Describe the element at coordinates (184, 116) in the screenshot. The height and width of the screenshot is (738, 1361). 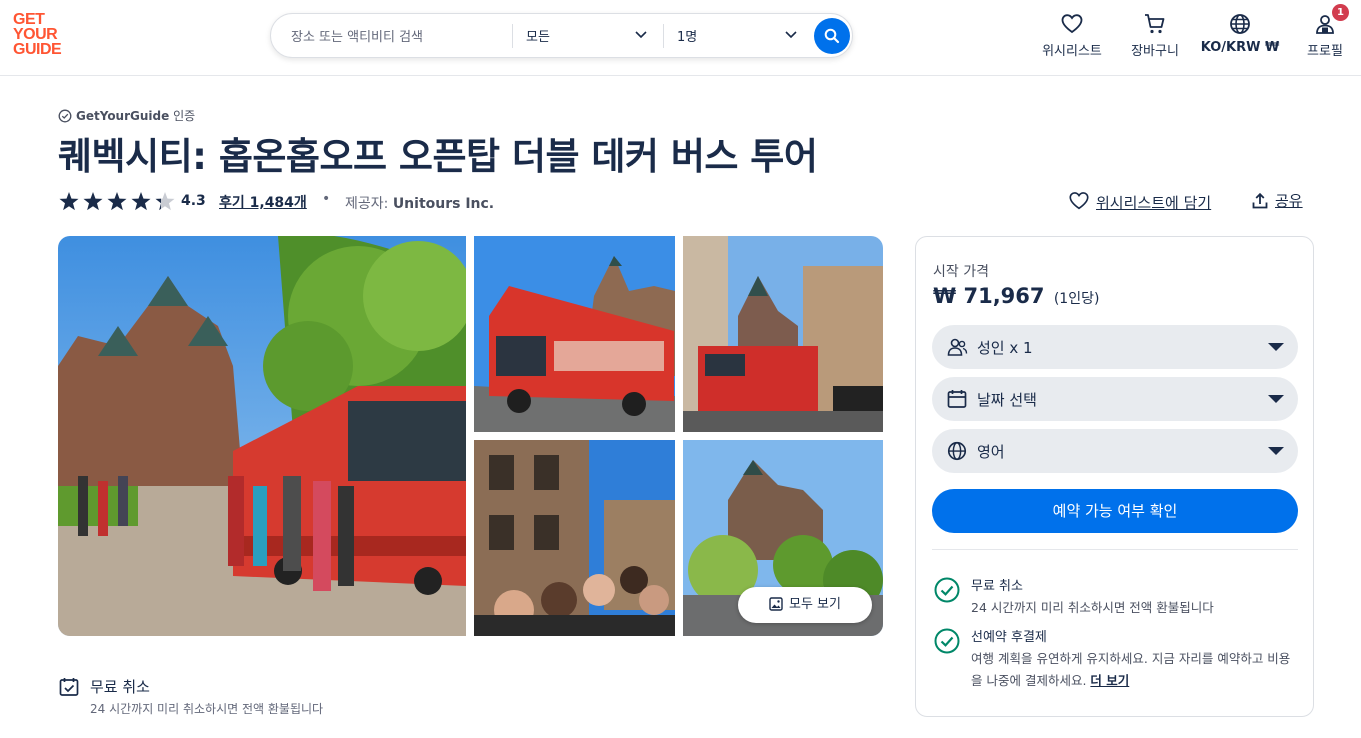
I see `certified-suffix: 인증` at that location.